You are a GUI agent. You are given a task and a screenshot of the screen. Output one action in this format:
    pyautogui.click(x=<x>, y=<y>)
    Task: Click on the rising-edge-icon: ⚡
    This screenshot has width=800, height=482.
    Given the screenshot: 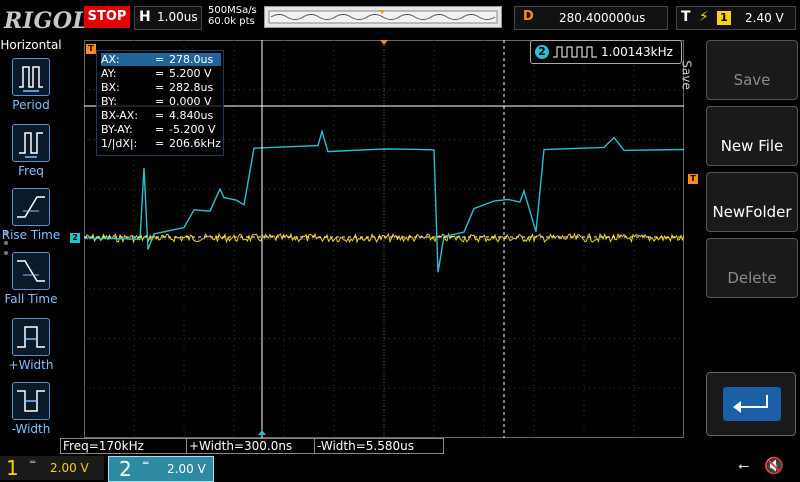 What is the action you would take?
    pyautogui.click(x=704, y=17)
    